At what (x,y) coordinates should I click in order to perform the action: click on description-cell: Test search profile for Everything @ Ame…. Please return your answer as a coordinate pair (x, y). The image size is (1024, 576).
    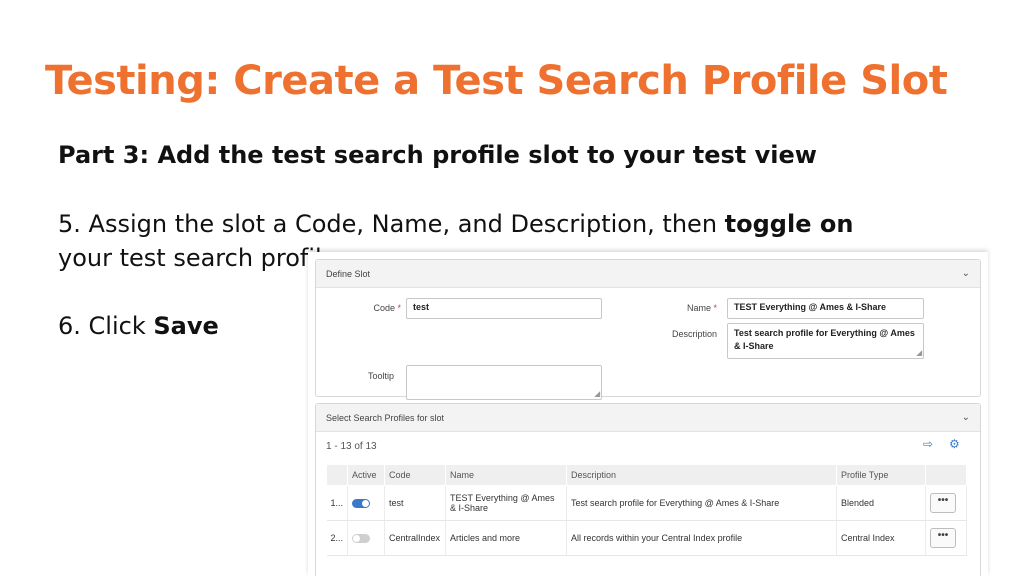
    Looking at the image, I should click on (702, 503).